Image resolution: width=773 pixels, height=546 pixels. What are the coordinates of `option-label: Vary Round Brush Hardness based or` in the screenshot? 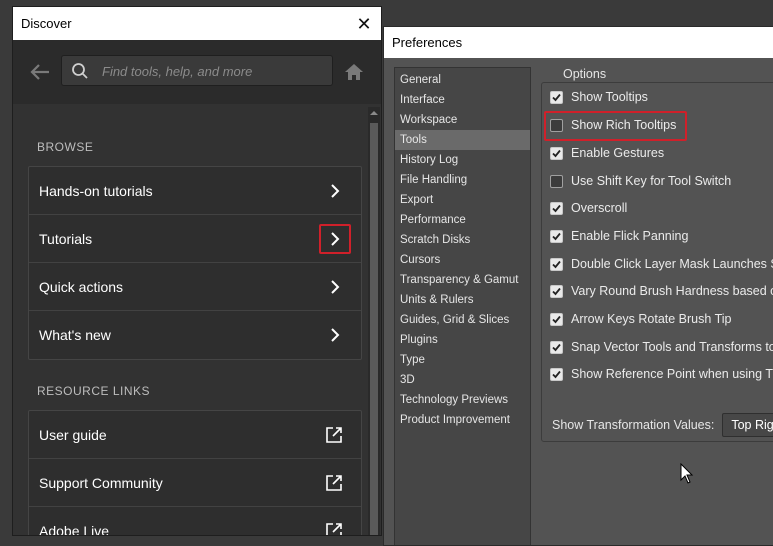 It's located at (672, 291).